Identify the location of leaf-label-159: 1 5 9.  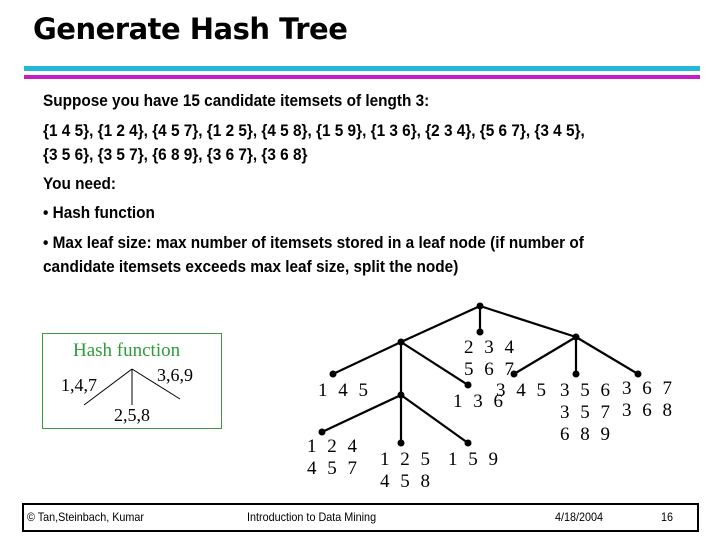
(474, 459).